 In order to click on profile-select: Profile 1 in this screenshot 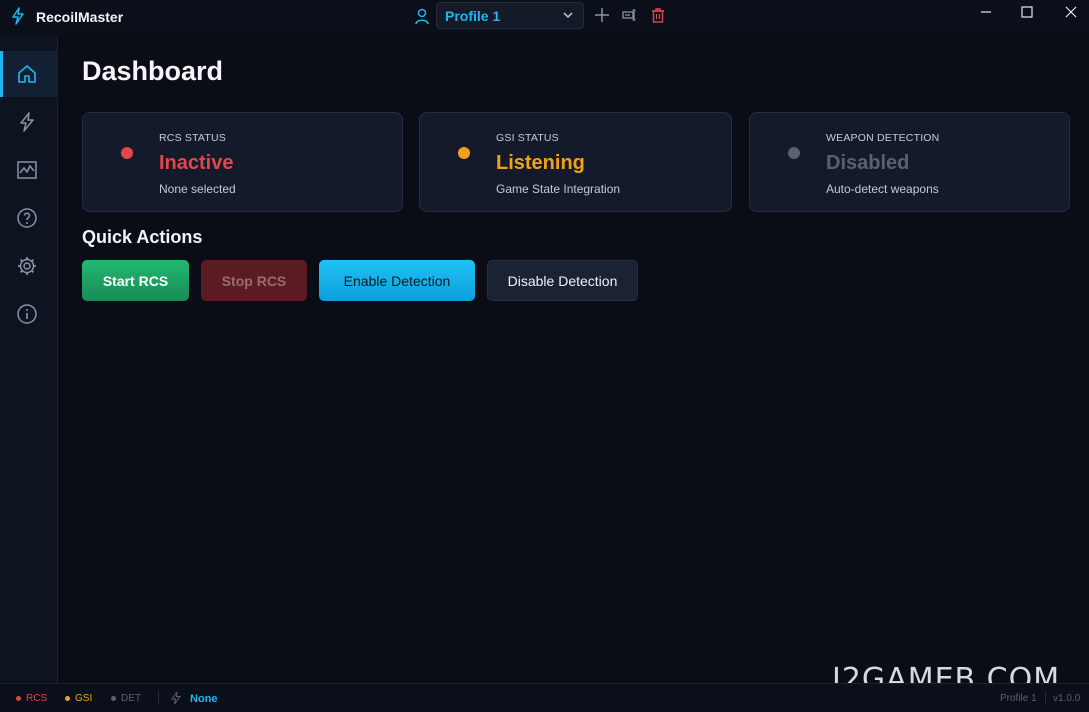, I will do `click(510, 15)`.